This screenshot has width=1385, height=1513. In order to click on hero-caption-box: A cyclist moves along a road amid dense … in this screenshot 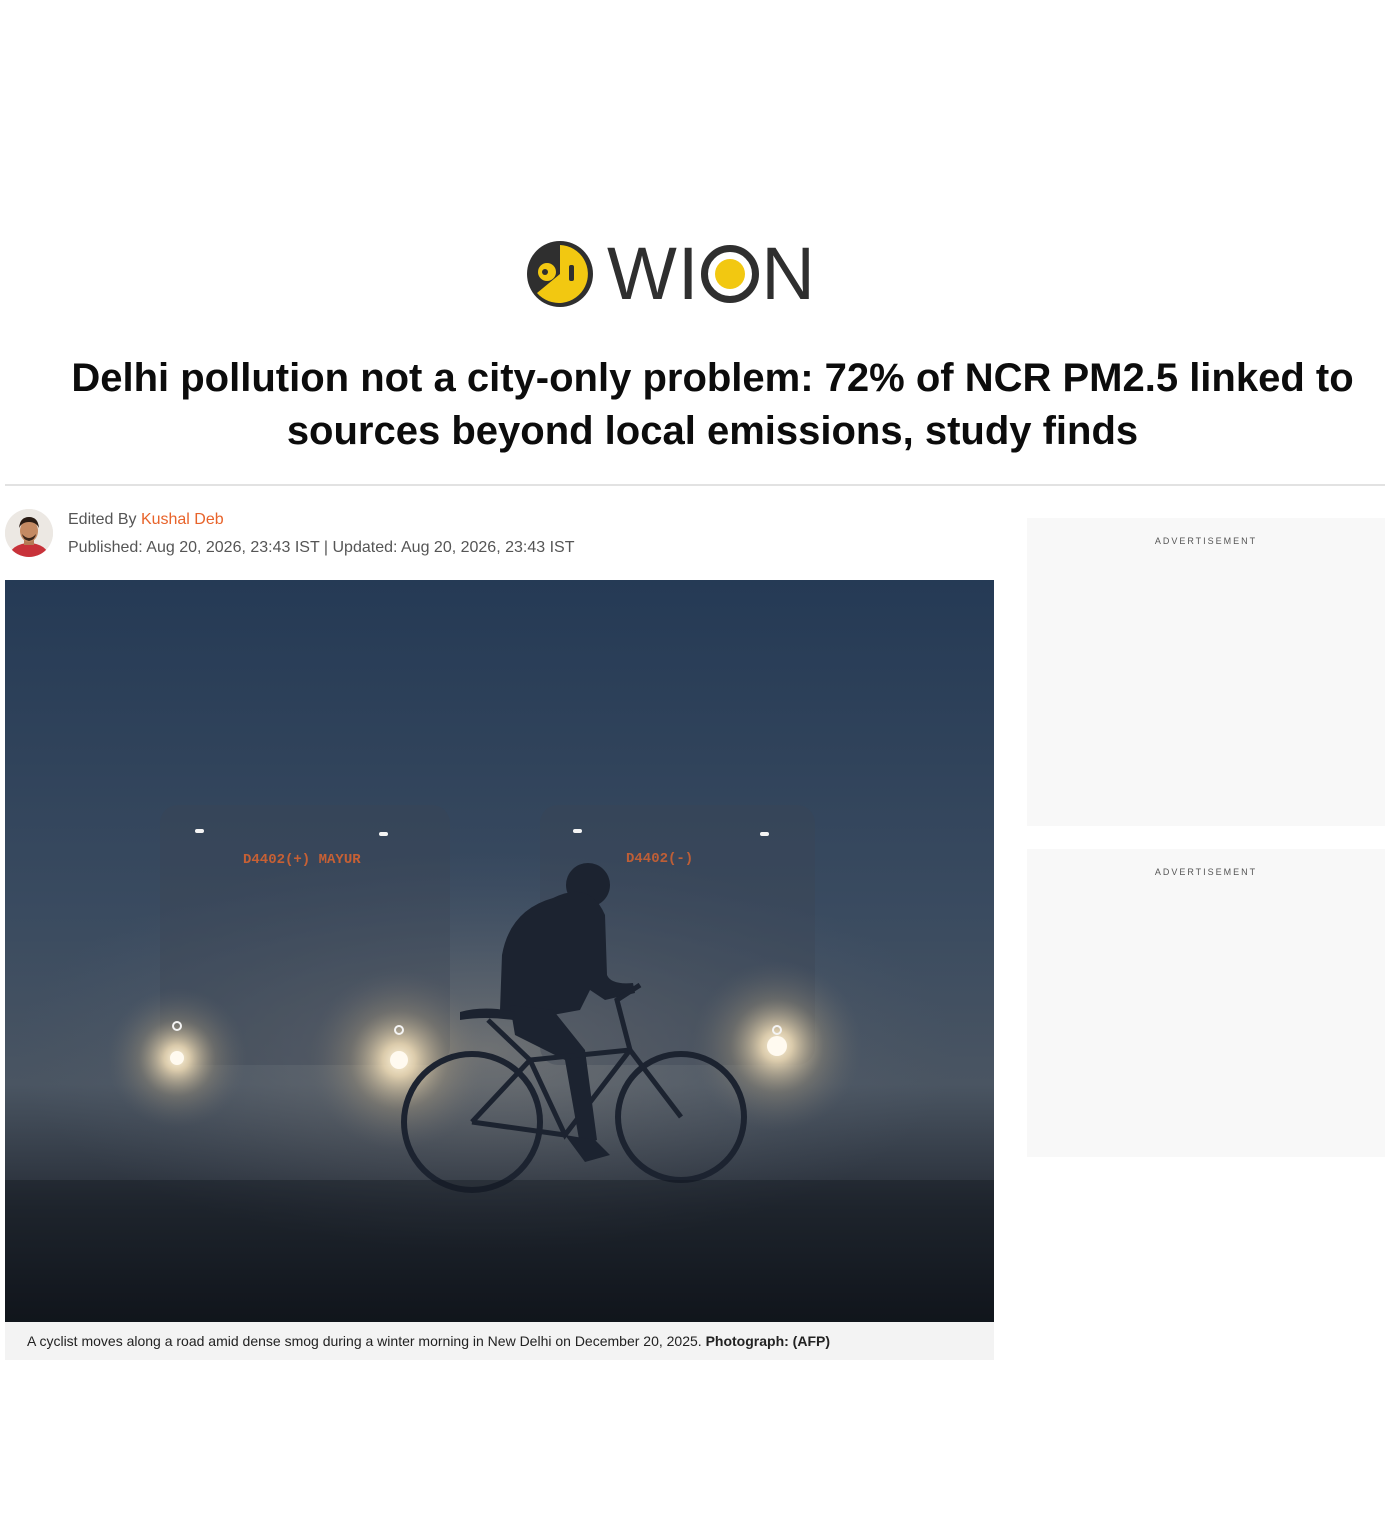, I will do `click(499, 1341)`.